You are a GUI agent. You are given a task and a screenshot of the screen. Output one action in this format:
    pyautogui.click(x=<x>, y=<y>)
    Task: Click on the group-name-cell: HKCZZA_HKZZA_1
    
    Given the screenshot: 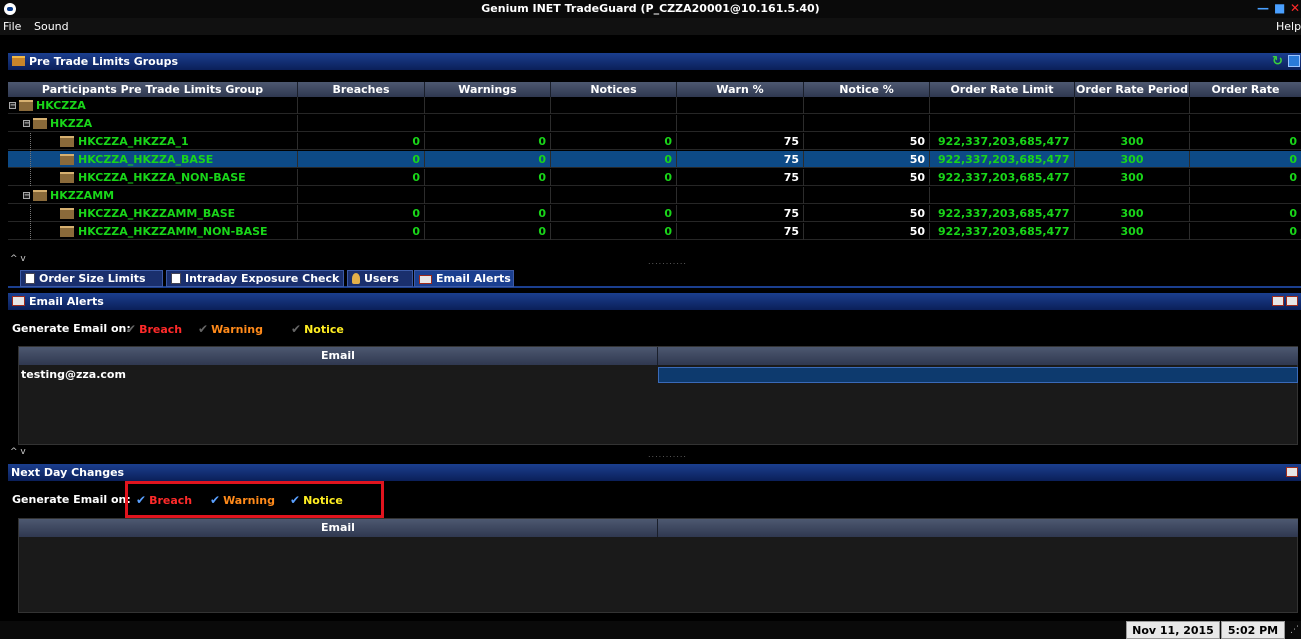 What is the action you would take?
    pyautogui.click(x=153, y=141)
    